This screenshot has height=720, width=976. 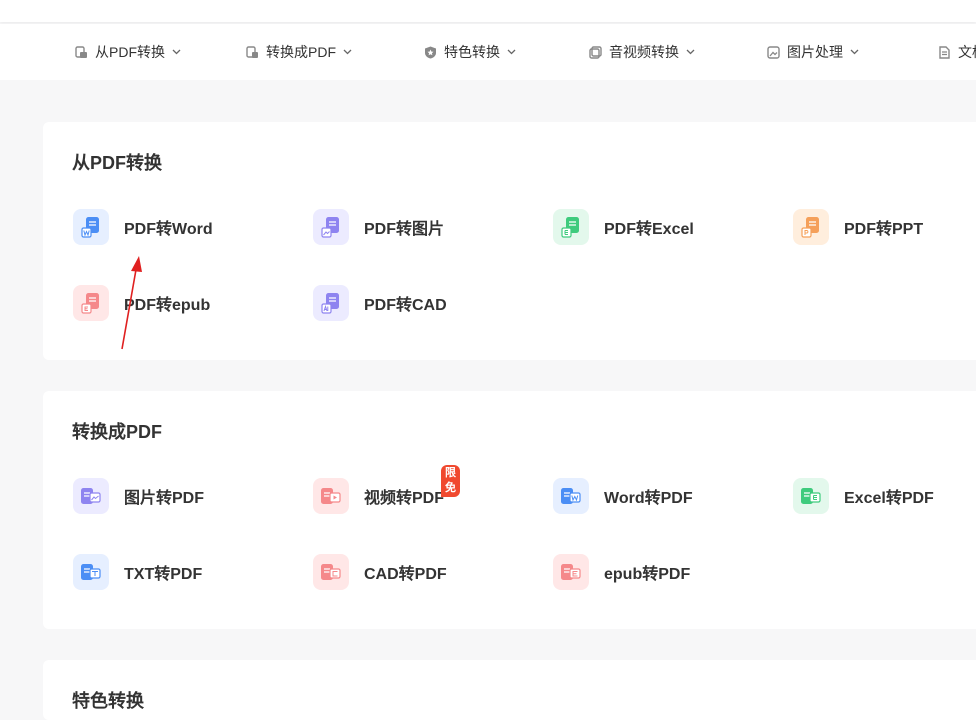 What do you see at coordinates (649, 229) in the screenshot?
I see `tool-label: PDF转Excel` at bounding box center [649, 229].